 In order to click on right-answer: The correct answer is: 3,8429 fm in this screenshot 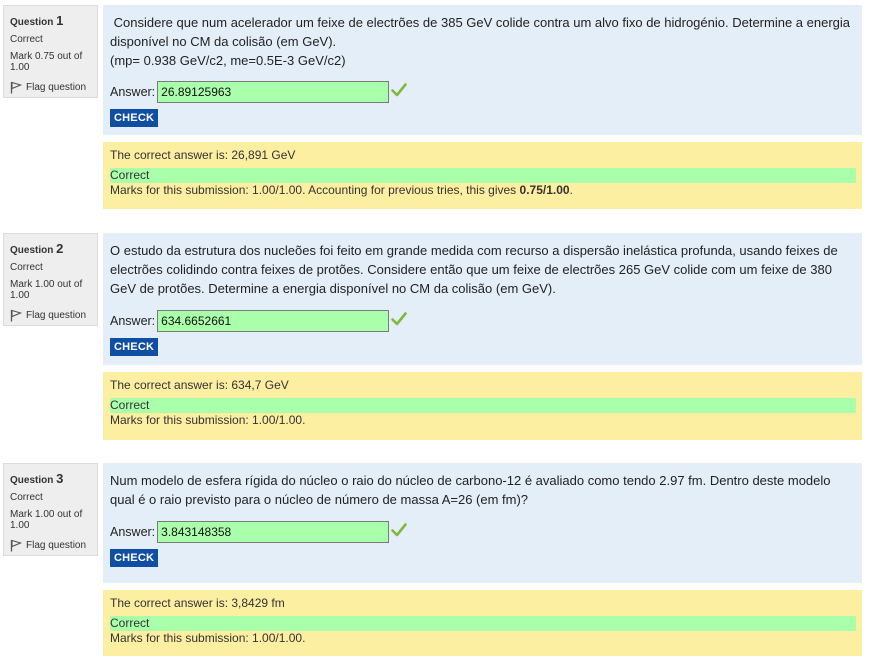, I will do `click(197, 603)`.